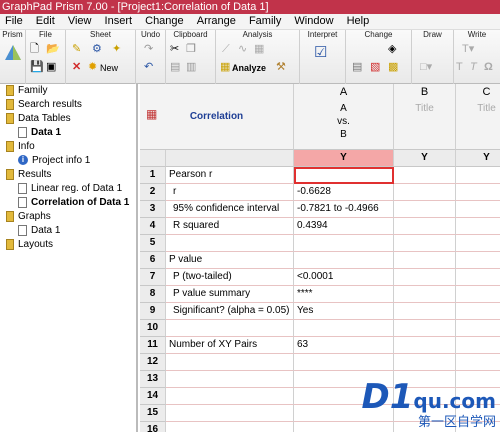 The width and height of the screenshot is (500, 432). Describe the element at coordinates (344, 192) in the screenshot. I see `cell-column-a: -0.6628` at that location.